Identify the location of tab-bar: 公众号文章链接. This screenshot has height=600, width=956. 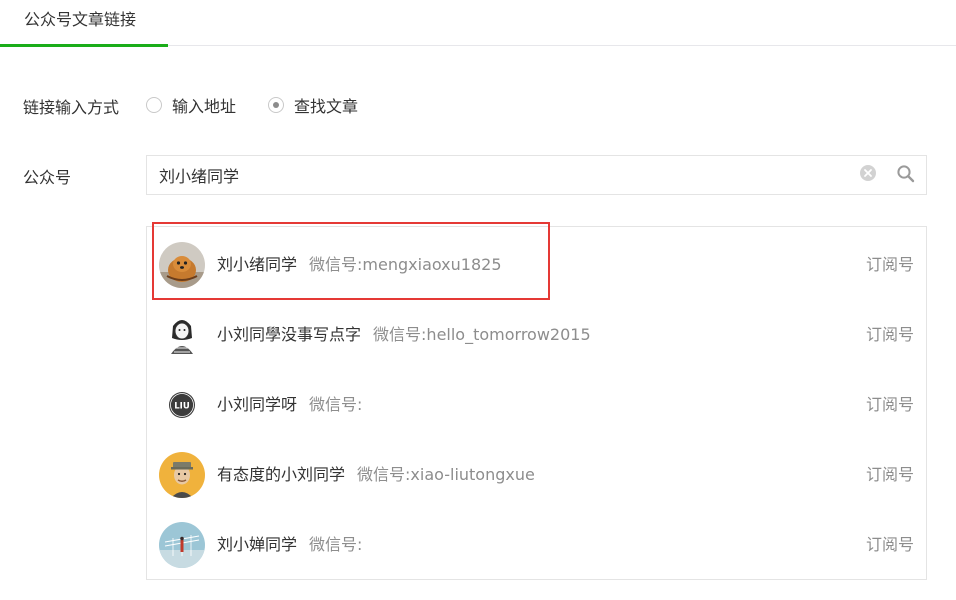
(478, 23).